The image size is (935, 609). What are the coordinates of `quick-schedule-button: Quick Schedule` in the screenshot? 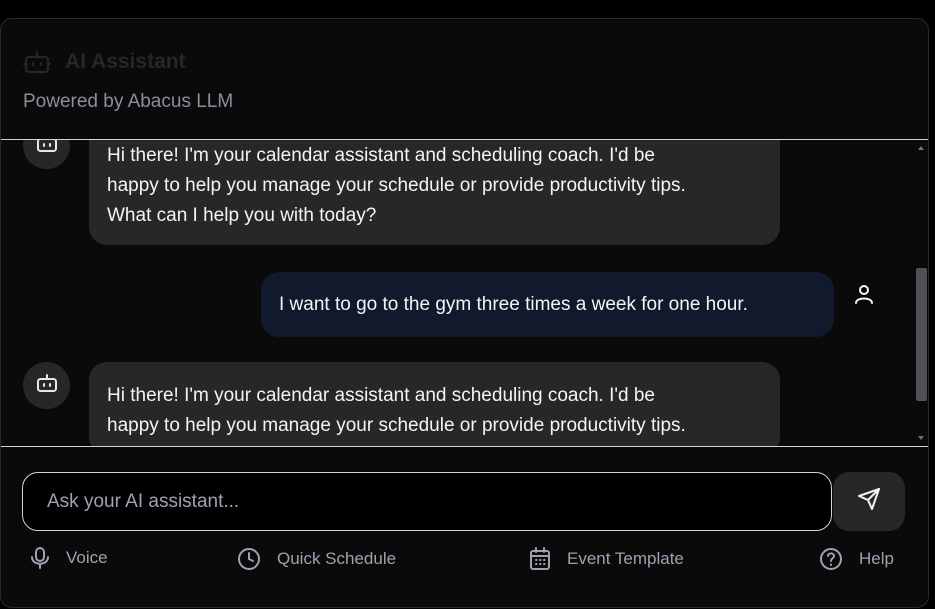 It's located at (316, 559).